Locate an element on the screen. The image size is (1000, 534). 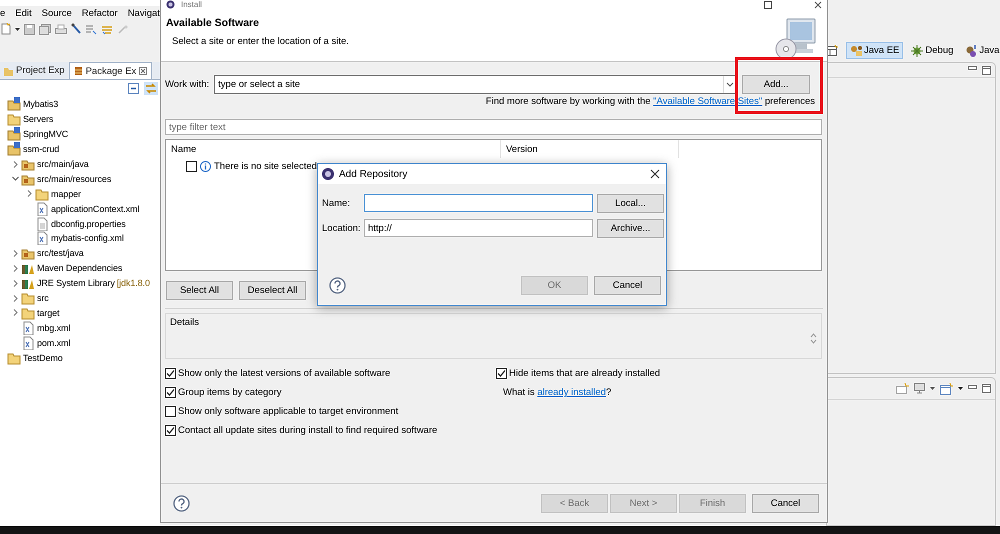
tree-item: src/main/java is located at coordinates (63, 164).